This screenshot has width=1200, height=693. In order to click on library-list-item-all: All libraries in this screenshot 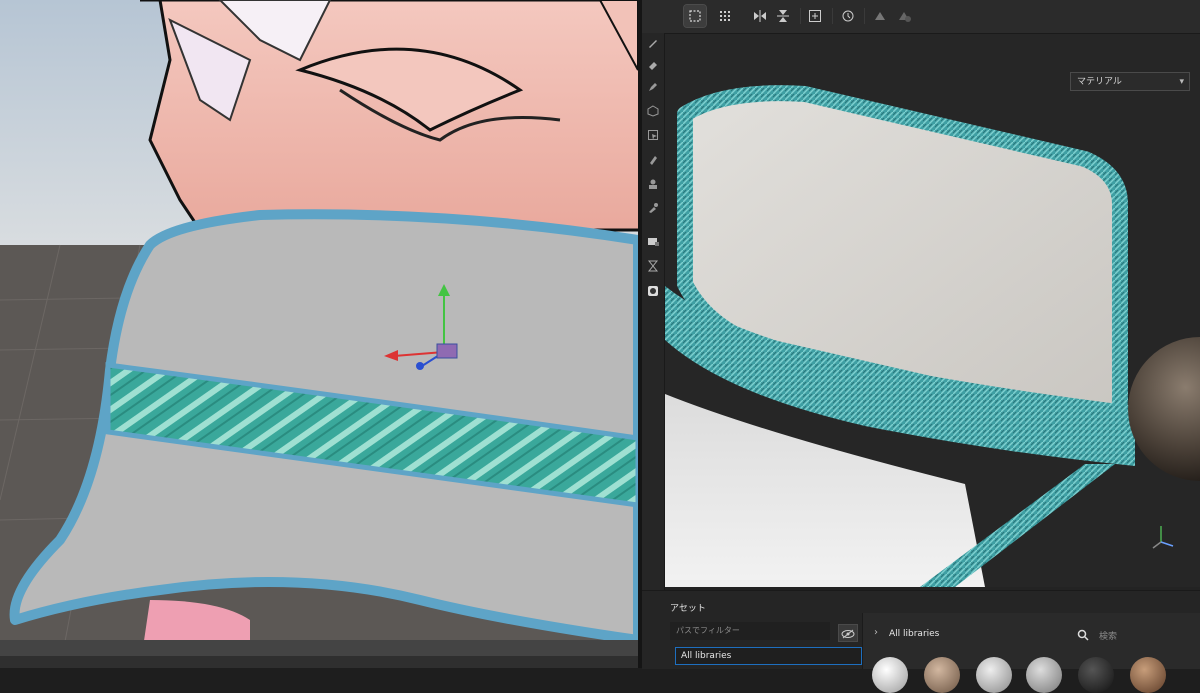, I will do `click(768, 656)`.